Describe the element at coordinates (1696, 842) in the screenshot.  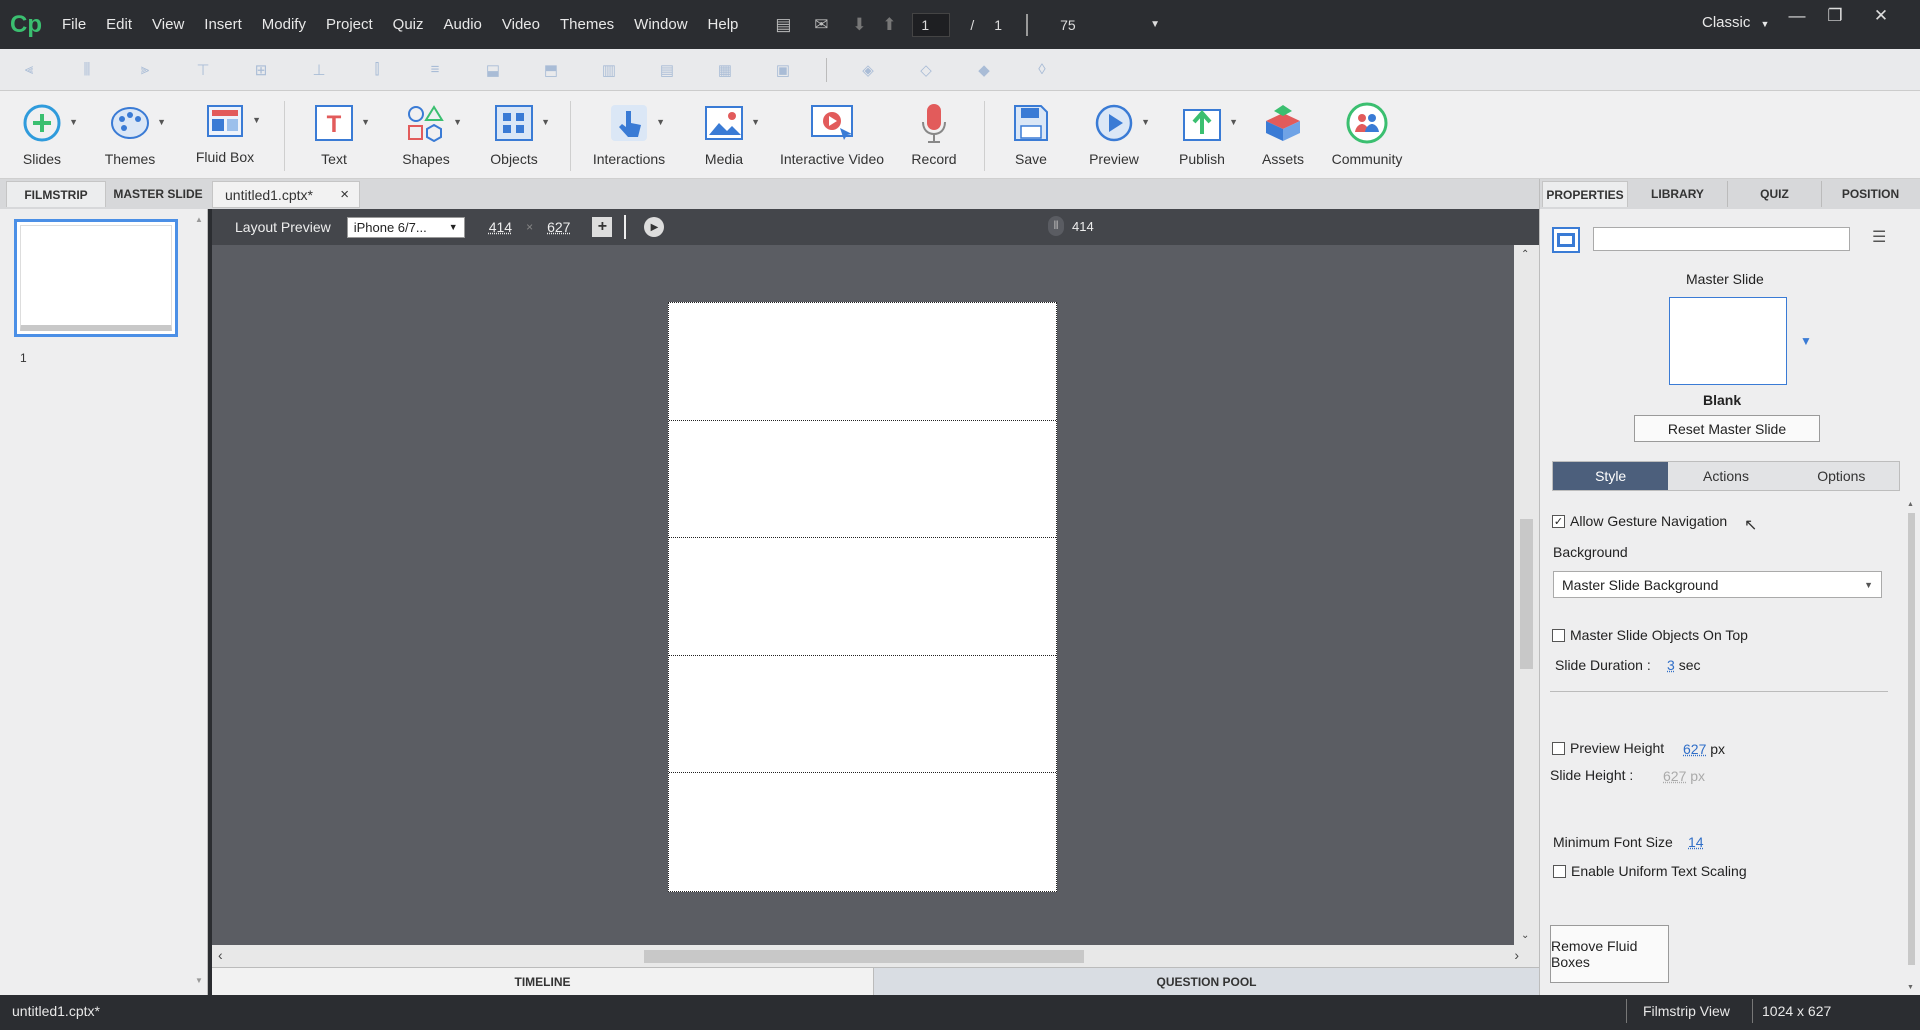
I see `min-font-size-value: 14` at that location.